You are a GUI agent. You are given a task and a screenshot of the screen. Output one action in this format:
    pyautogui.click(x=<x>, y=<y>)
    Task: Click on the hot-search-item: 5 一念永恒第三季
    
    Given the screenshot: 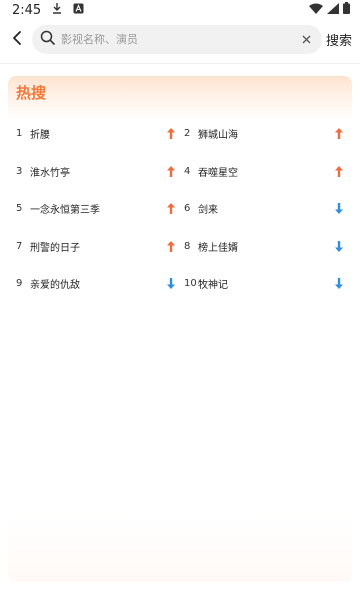 What is the action you would take?
    pyautogui.click(x=96, y=209)
    